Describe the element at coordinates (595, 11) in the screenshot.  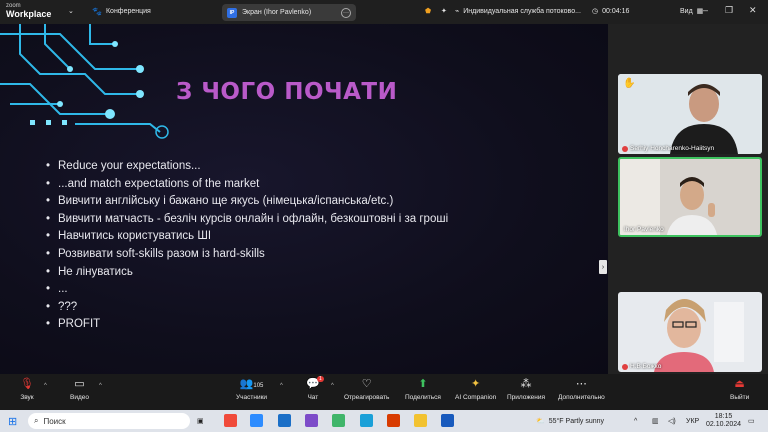
I see `clock-icon: ◷` at that location.